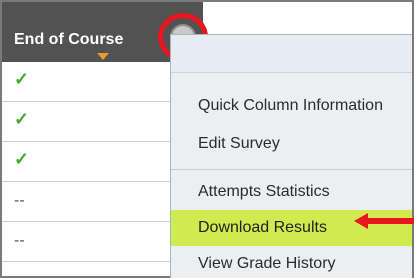  I want to click on menu-item-edit-survey: Edit Survey, so click(291, 144).